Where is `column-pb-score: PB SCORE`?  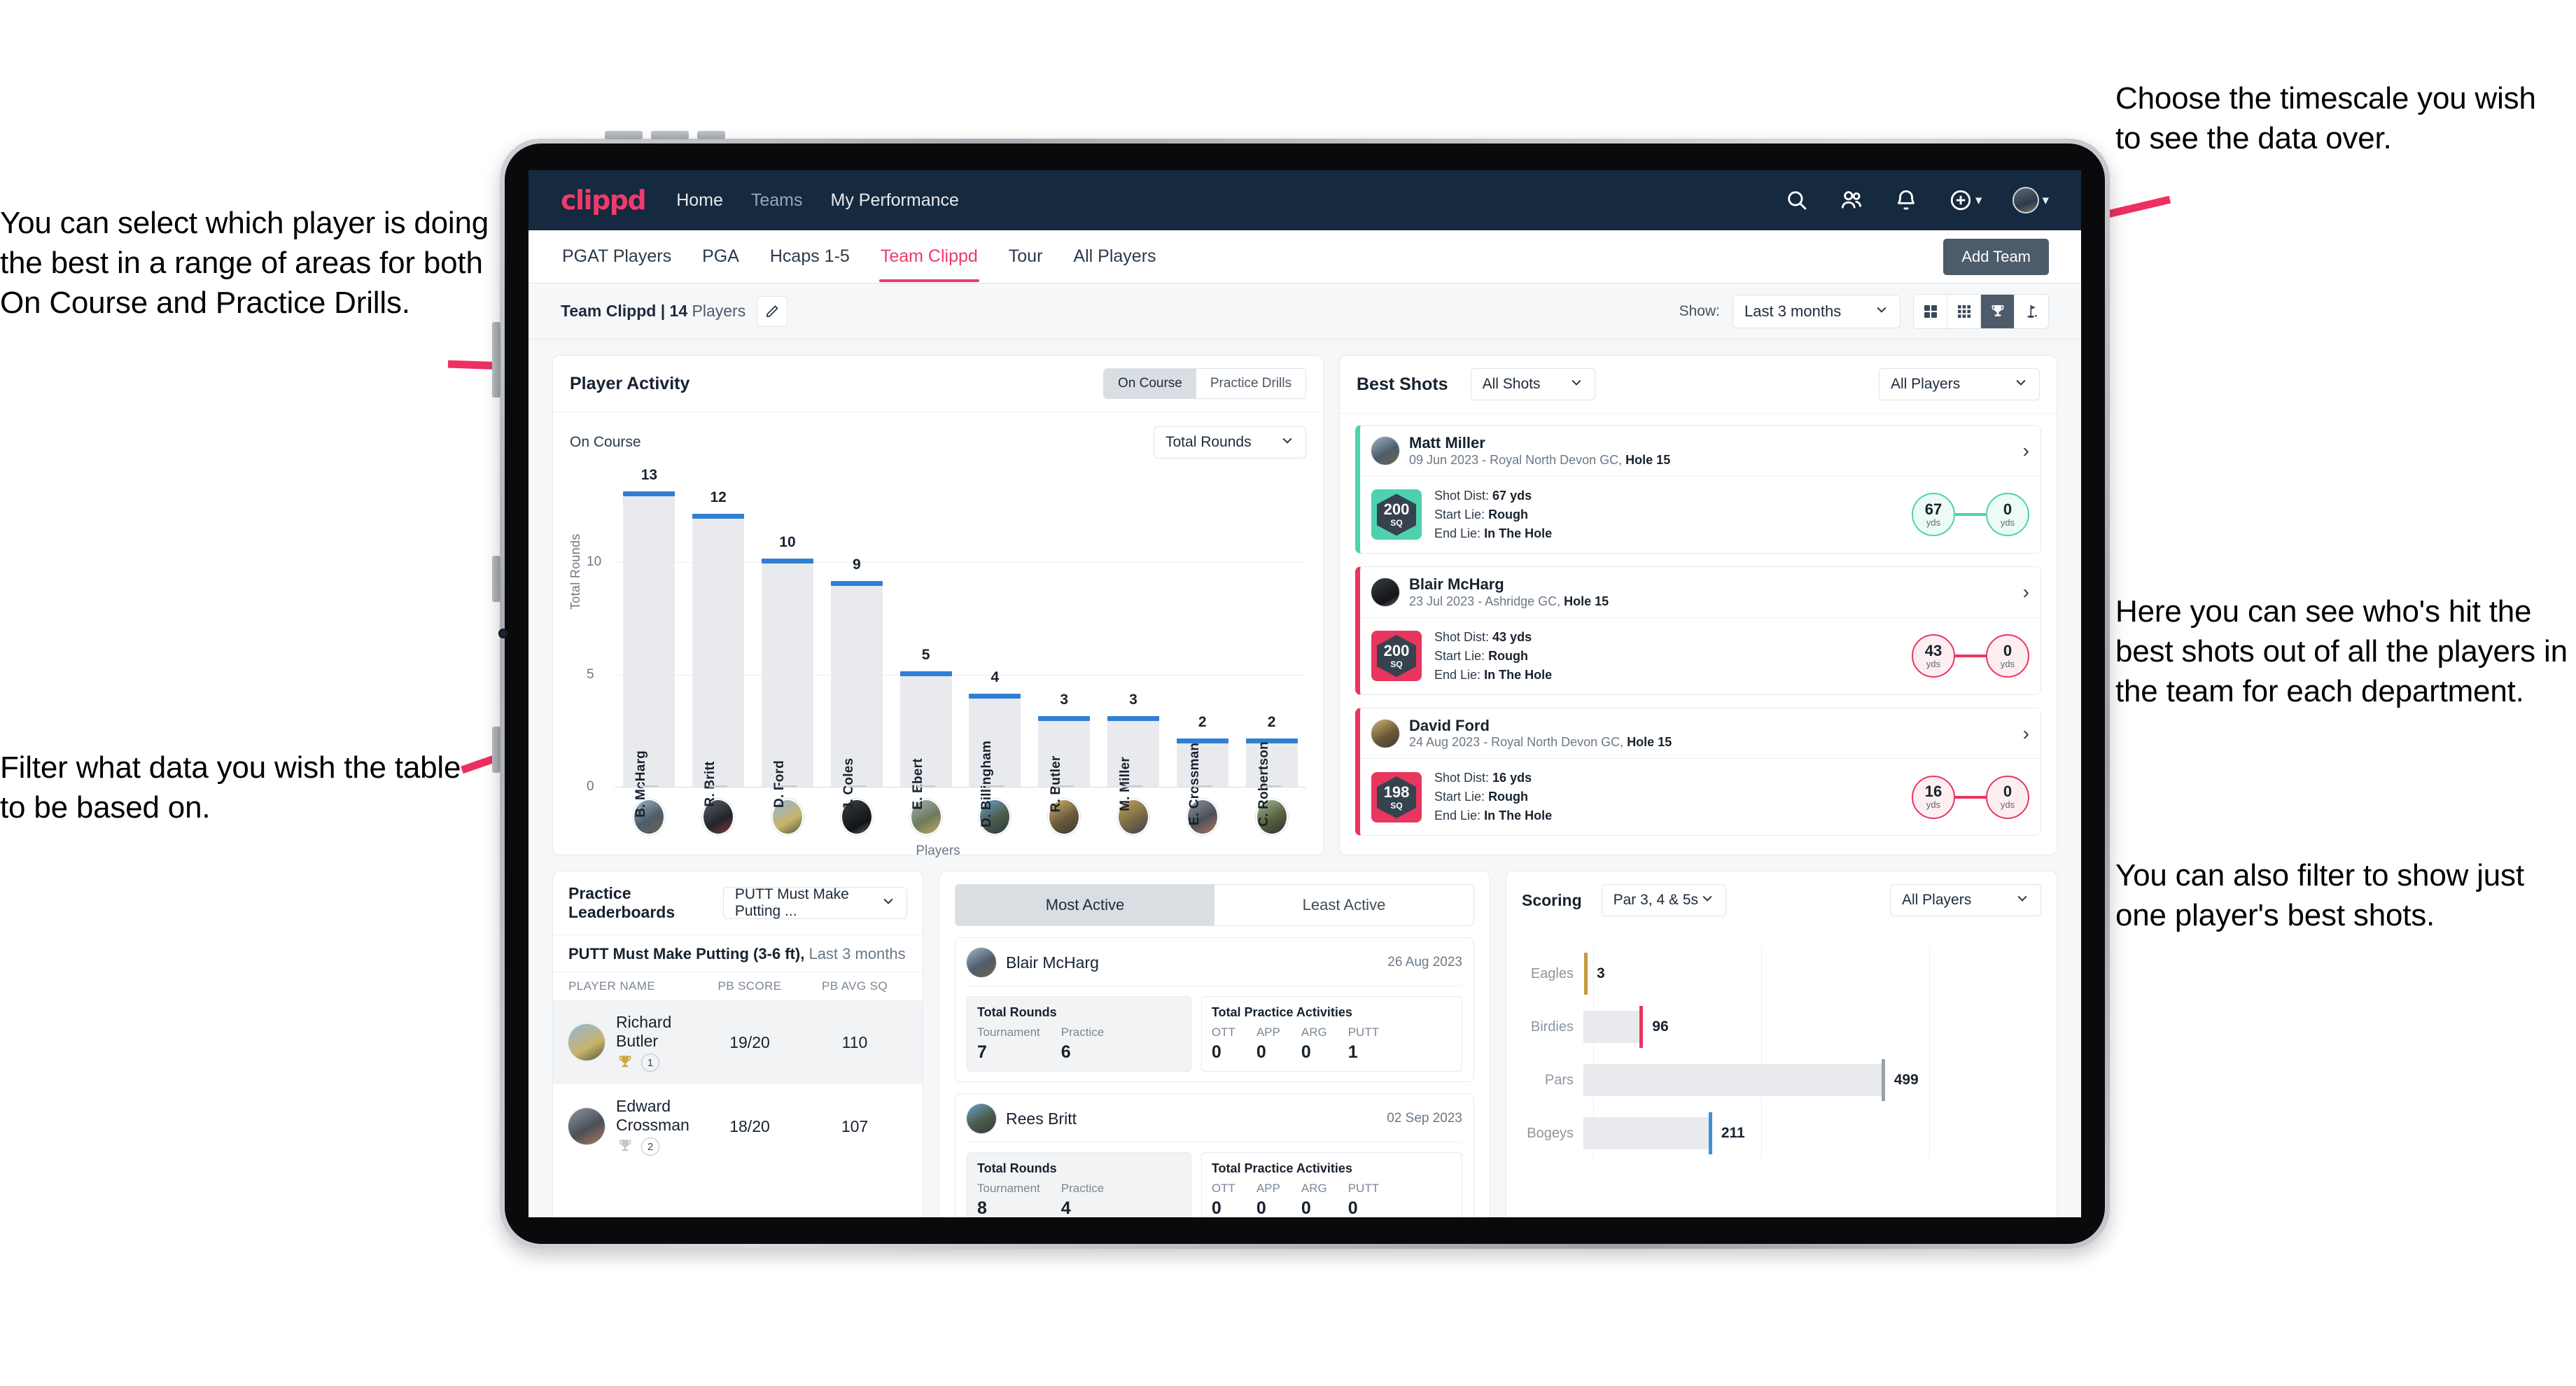
column-pb-score: PB SCORE is located at coordinates (750, 986).